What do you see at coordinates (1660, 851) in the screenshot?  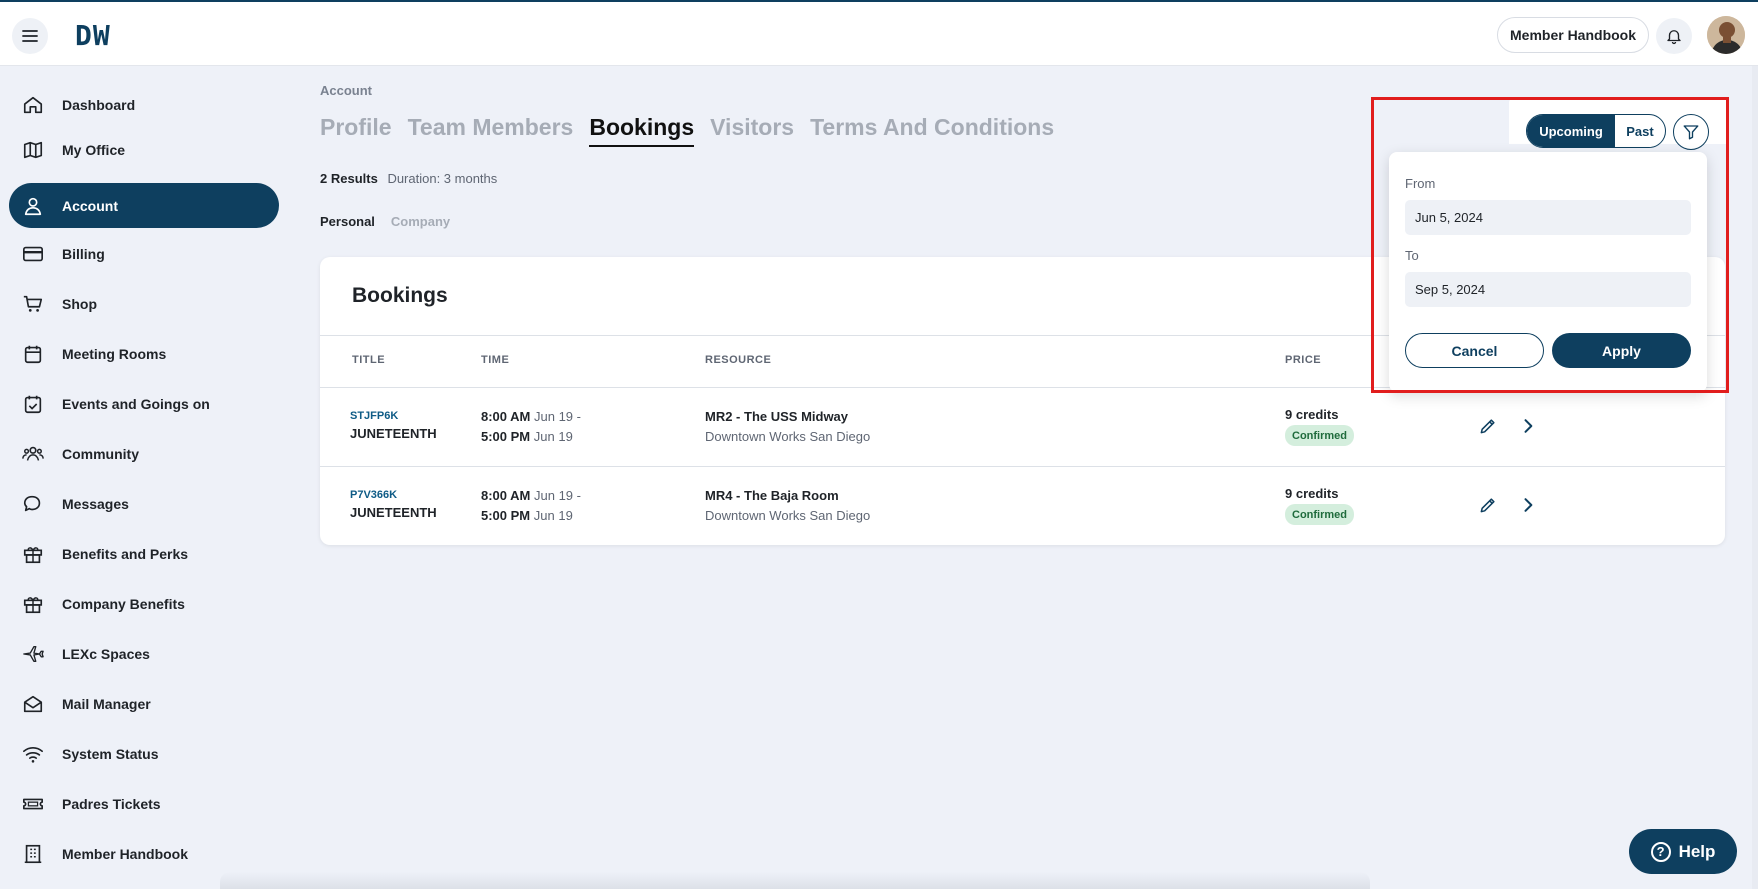 I see `question-icon: ?` at bounding box center [1660, 851].